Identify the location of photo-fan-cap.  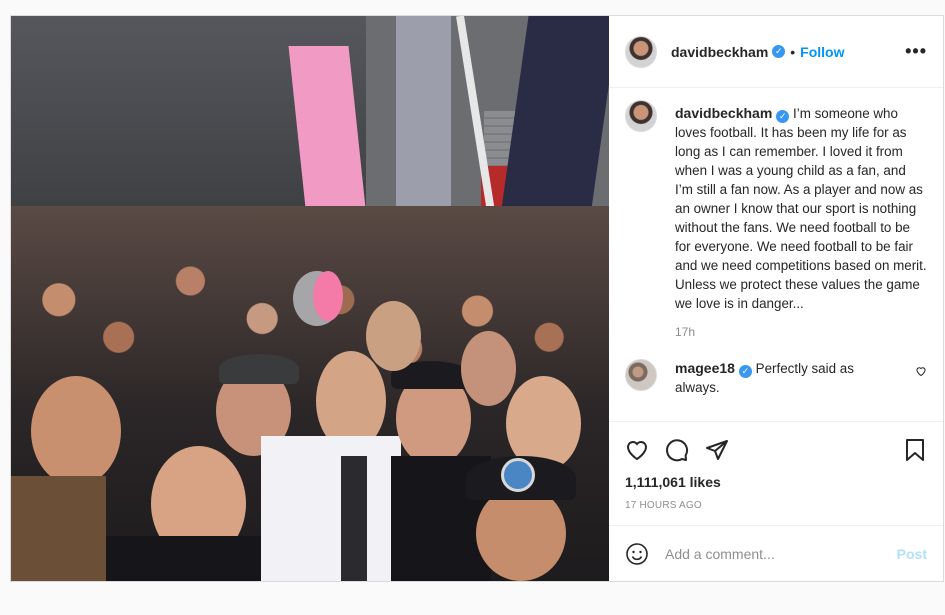
(259, 369).